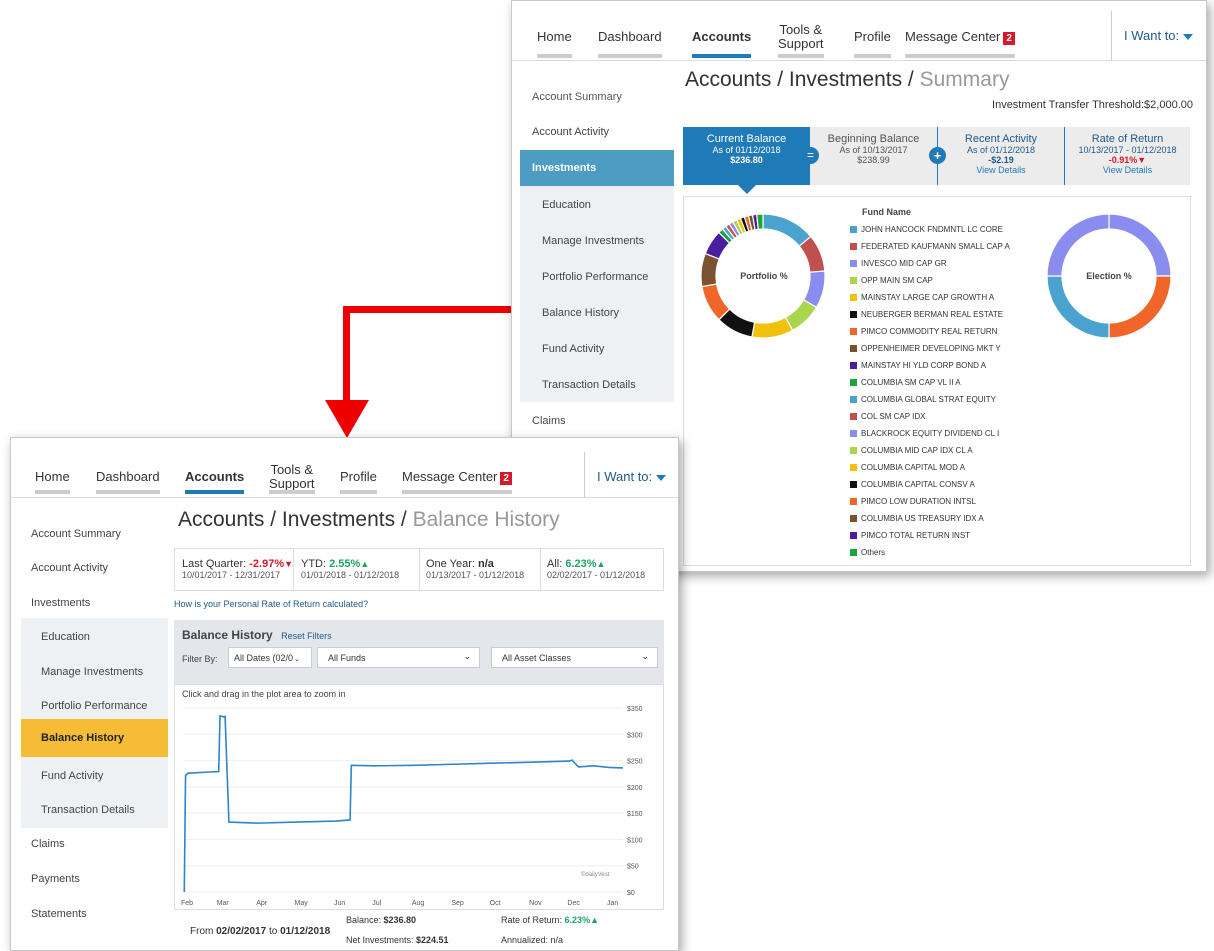  I want to click on fund-filter-select: All Funds ⌄, so click(398, 657).